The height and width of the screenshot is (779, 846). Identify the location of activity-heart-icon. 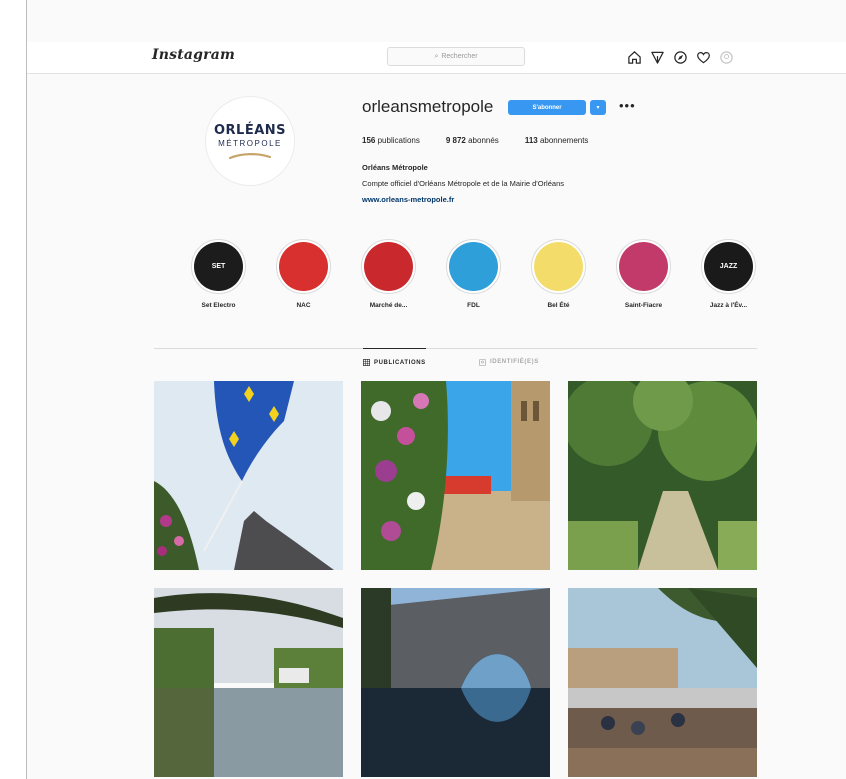
(703, 57).